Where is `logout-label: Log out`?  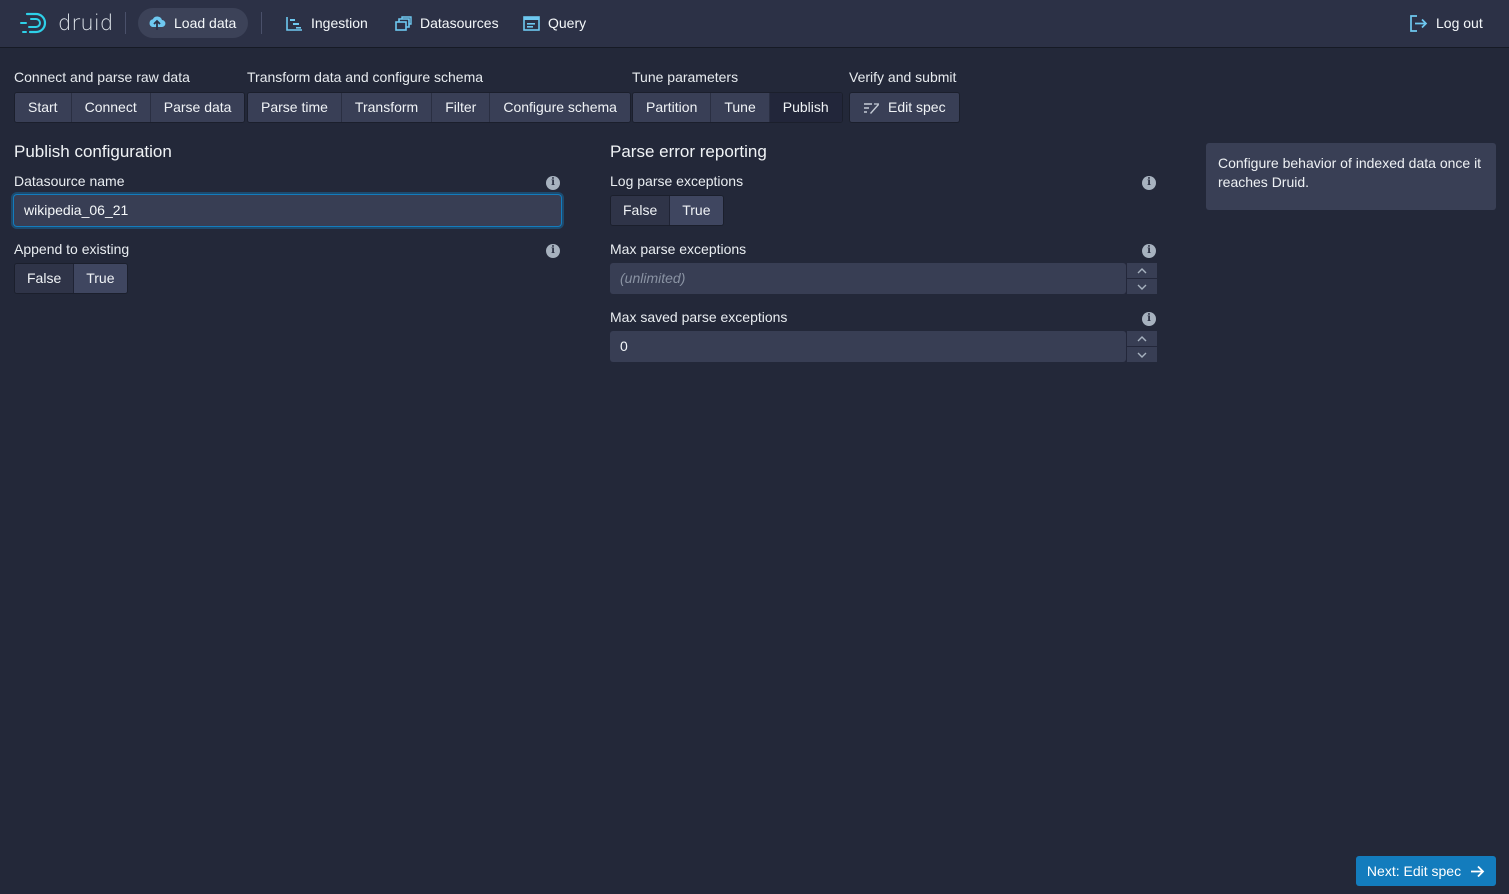
logout-label: Log out is located at coordinates (1459, 23).